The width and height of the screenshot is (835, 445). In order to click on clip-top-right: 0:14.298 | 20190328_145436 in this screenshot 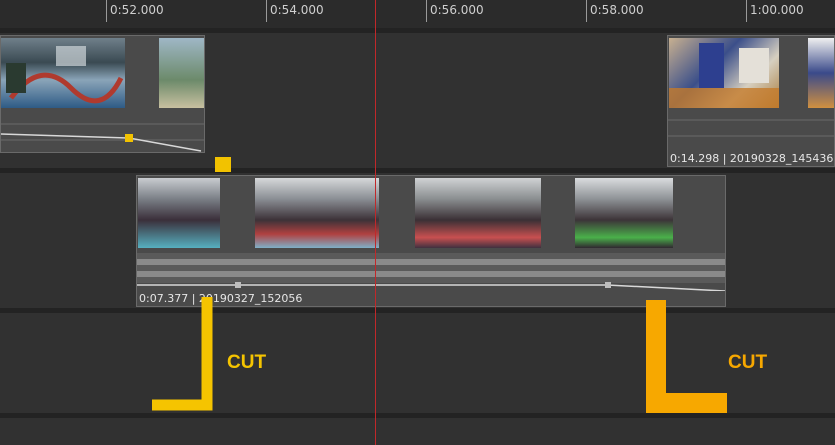, I will do `click(751, 101)`.